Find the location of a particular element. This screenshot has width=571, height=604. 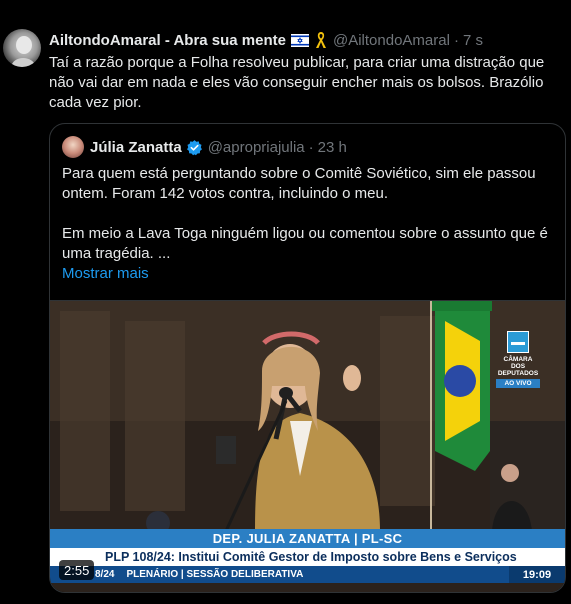

quote-author-handle: @apropriajulia is located at coordinates (256, 147).